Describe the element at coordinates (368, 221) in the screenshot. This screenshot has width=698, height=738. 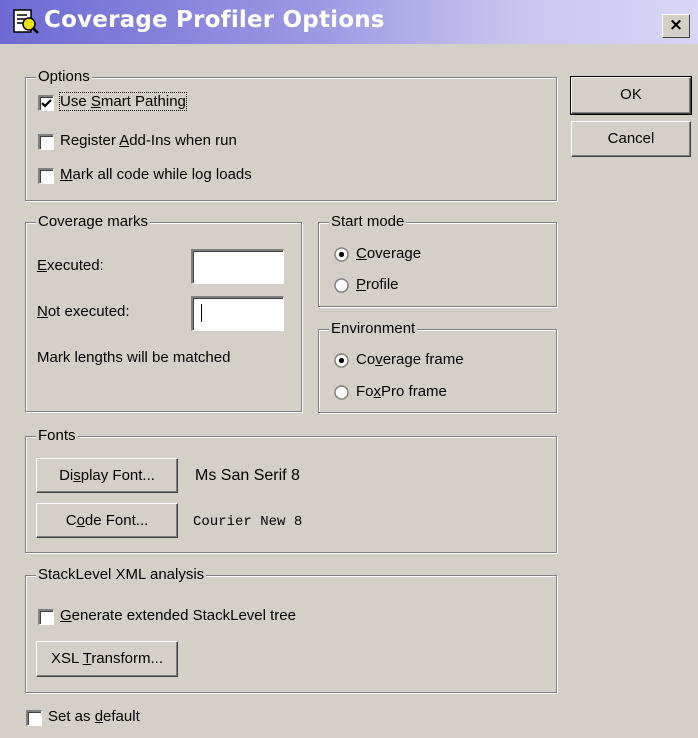
I see `start-mode-legend: Start mode` at that location.